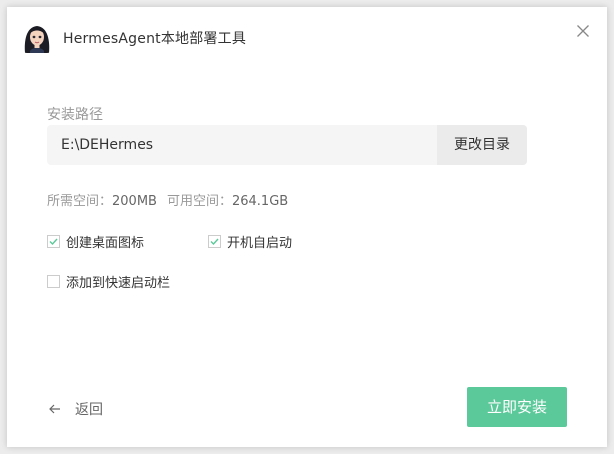 The height and width of the screenshot is (454, 614). I want to click on available-space-value: 264.1GB, so click(260, 201).